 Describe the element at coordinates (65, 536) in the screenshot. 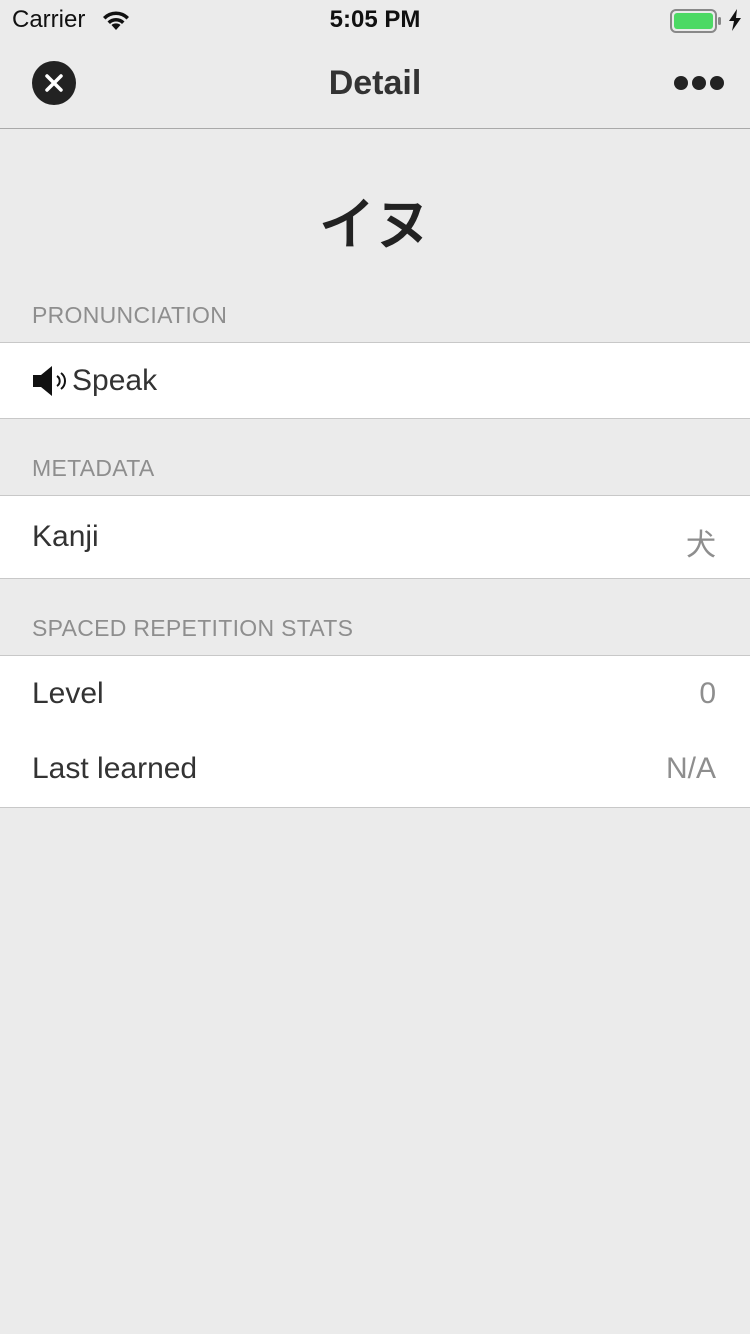

I see `kanji-label: Kanji` at that location.